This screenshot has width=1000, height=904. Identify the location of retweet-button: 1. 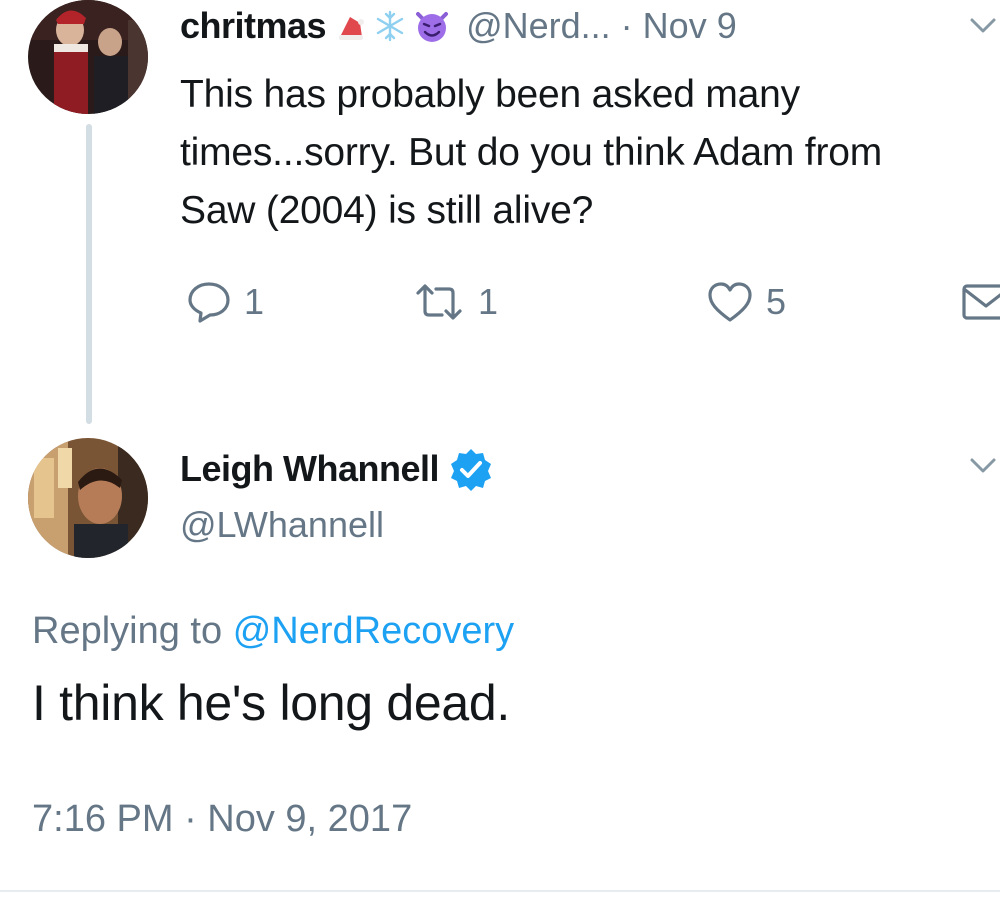
(455, 302).